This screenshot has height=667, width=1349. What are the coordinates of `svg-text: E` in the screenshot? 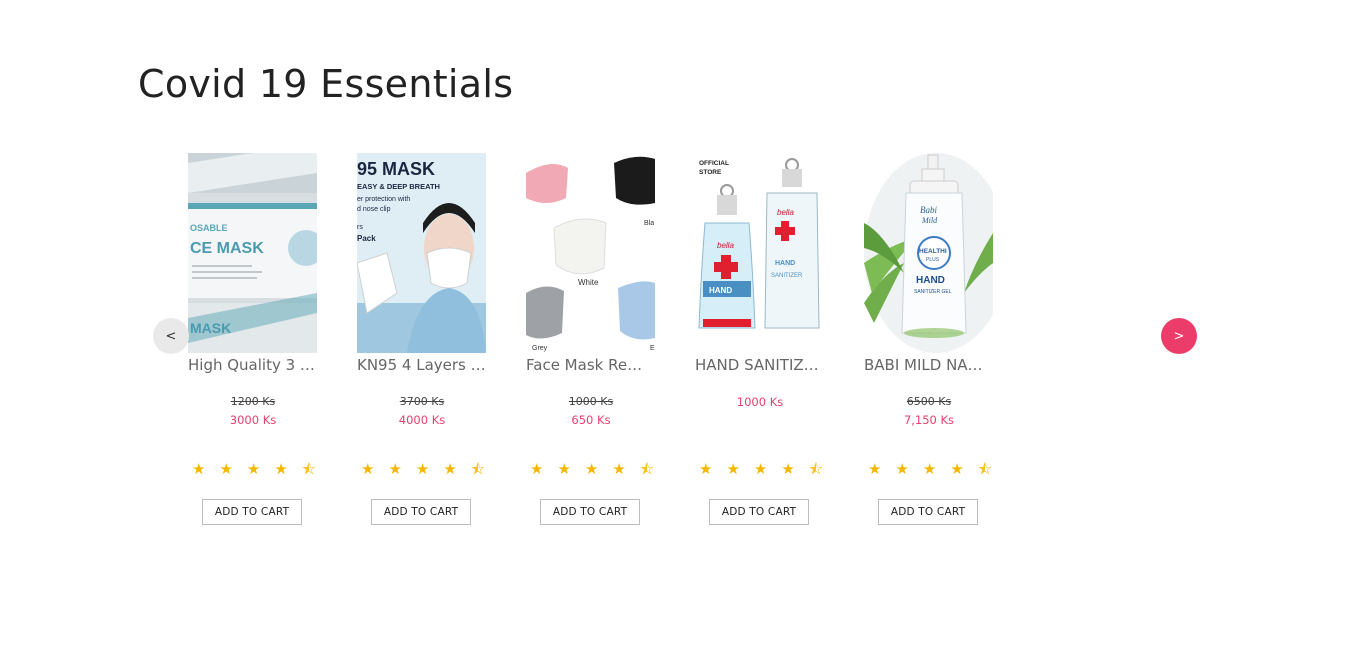 It's located at (652, 348).